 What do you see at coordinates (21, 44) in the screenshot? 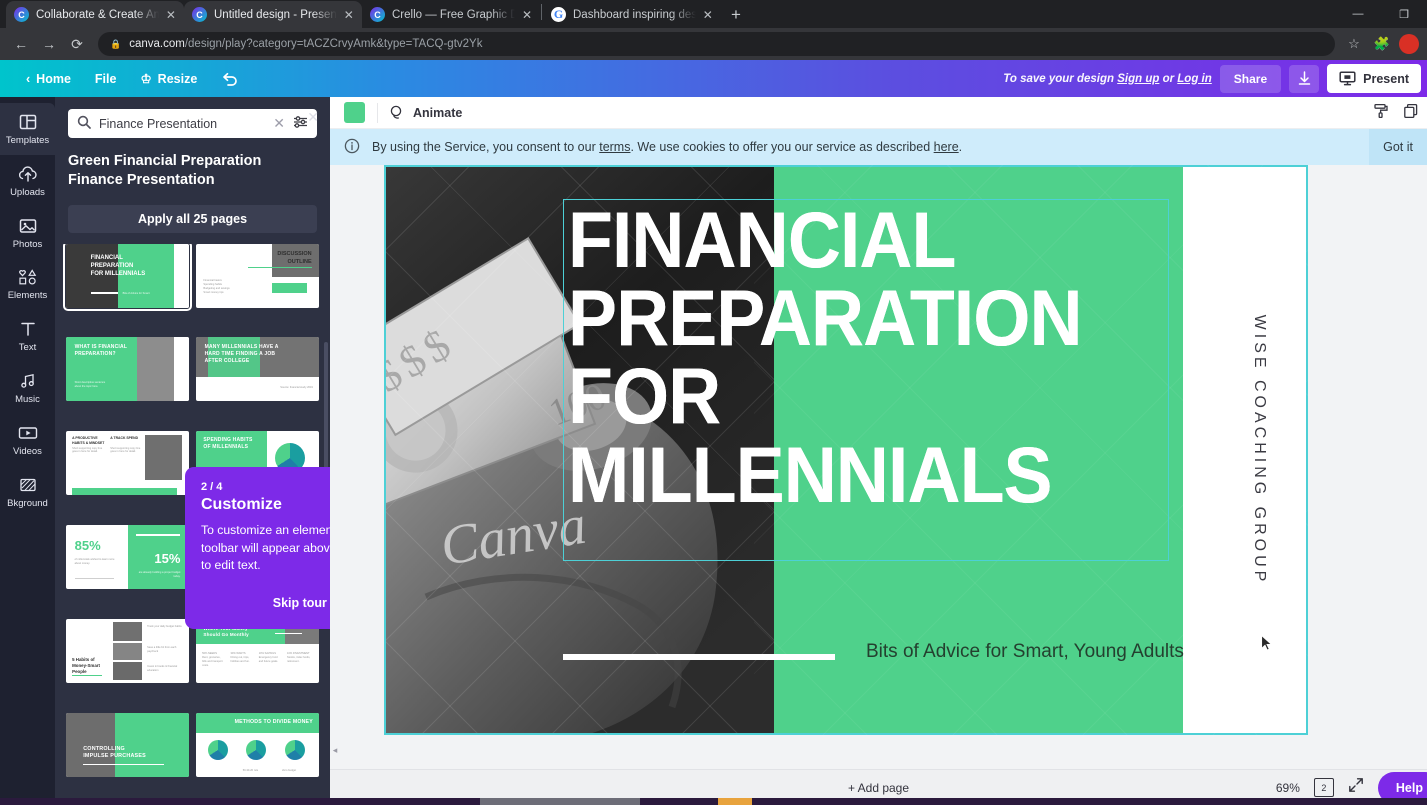
I see `back-icon: ←` at bounding box center [21, 44].